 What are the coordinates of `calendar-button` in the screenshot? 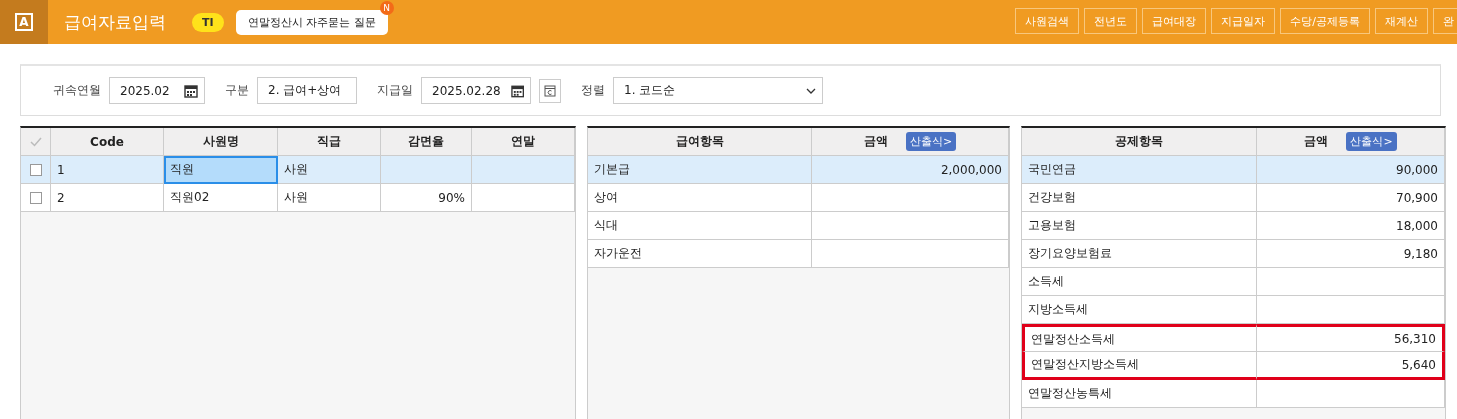 It's located at (550, 90).